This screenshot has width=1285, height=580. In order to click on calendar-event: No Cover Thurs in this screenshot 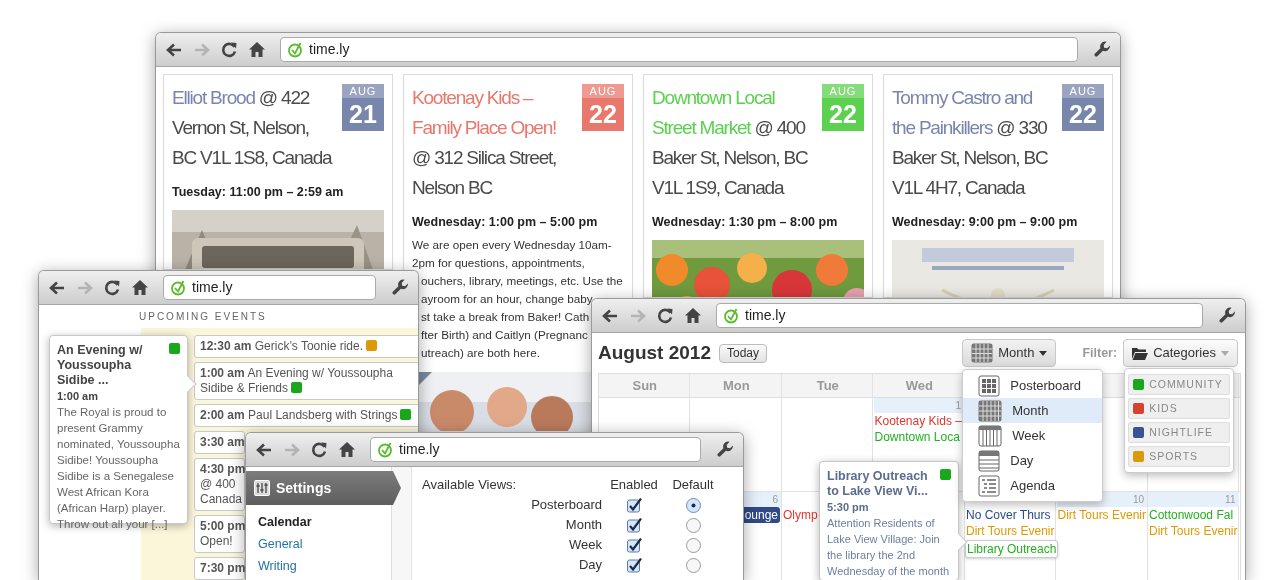, I will do `click(1008, 515)`.